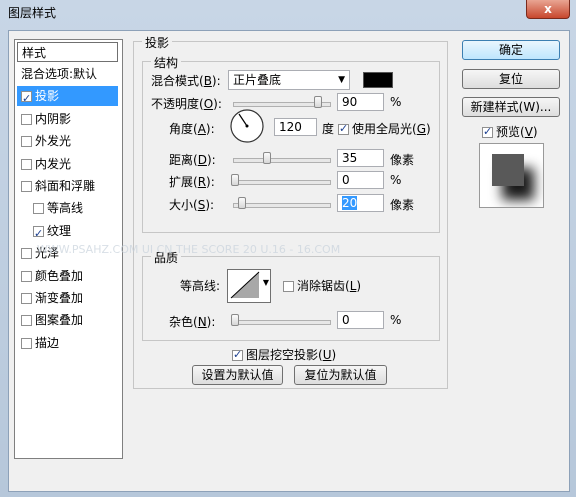  I want to click on style-list-label: 内发光, so click(53, 163).